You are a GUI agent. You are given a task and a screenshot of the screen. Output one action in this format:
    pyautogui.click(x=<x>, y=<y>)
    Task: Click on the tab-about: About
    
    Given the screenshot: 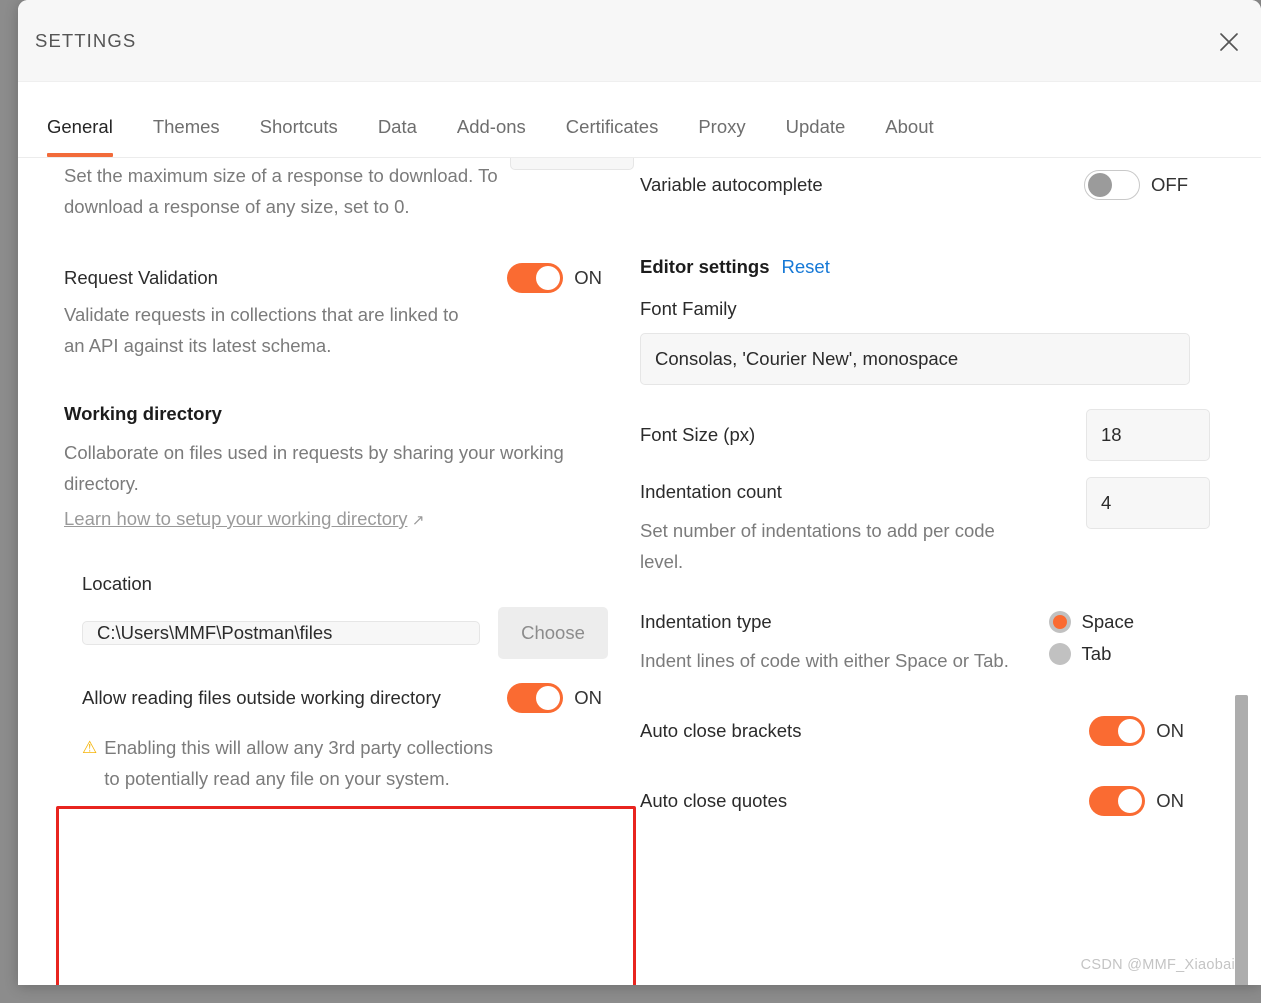 What is the action you would take?
    pyautogui.click(x=909, y=127)
    